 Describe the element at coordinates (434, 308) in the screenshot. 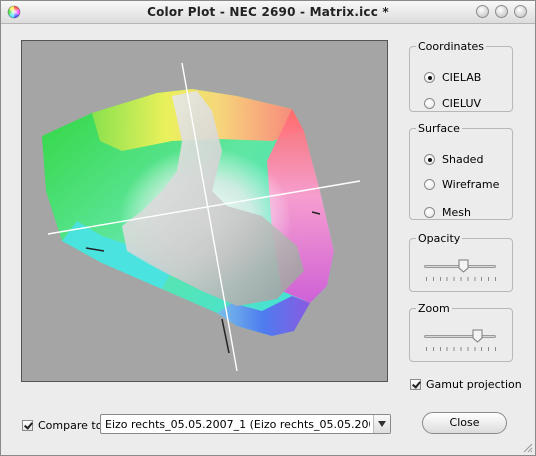

I see `zoom-legend: Zoom` at that location.